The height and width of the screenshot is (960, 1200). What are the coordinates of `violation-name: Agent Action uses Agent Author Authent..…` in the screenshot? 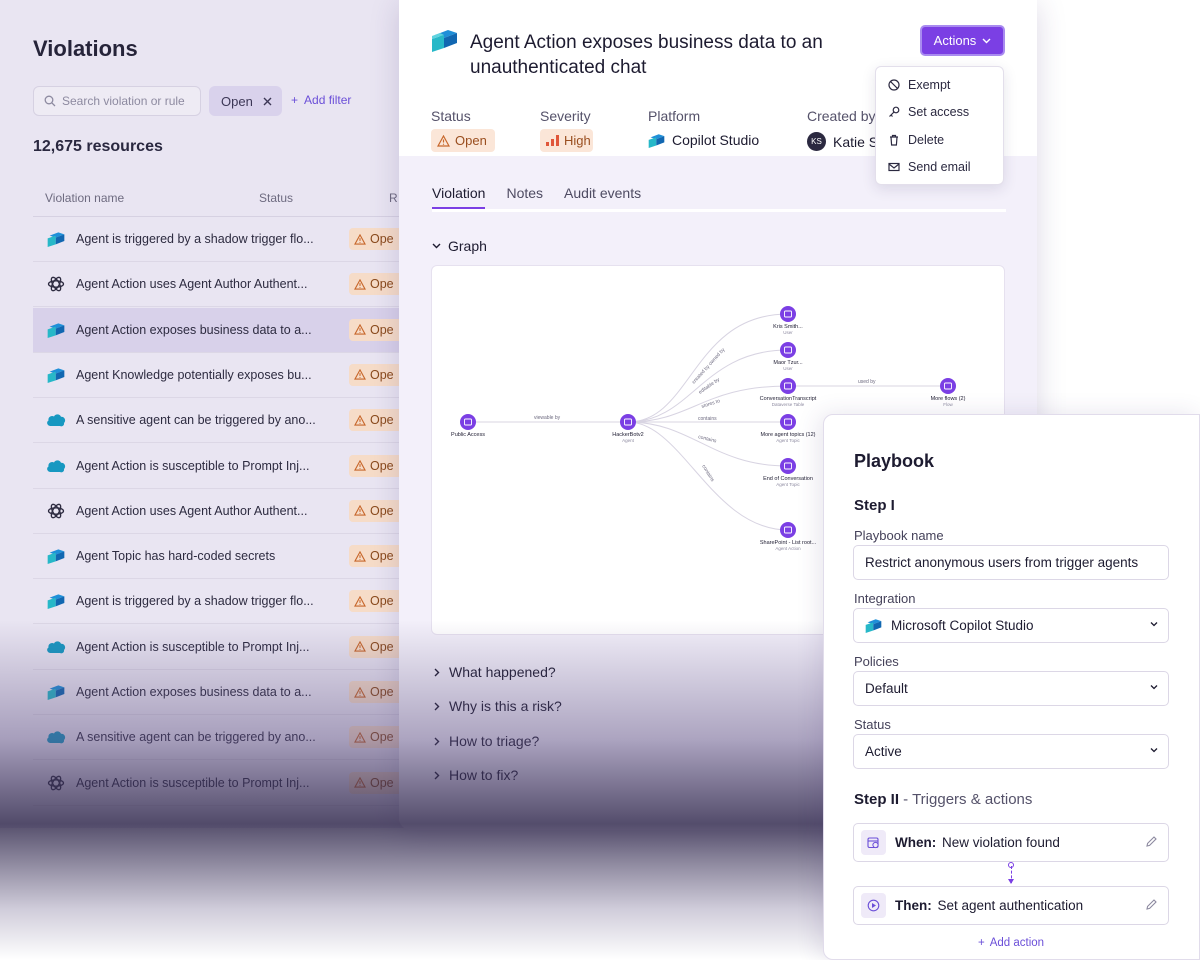 It's located at (192, 510).